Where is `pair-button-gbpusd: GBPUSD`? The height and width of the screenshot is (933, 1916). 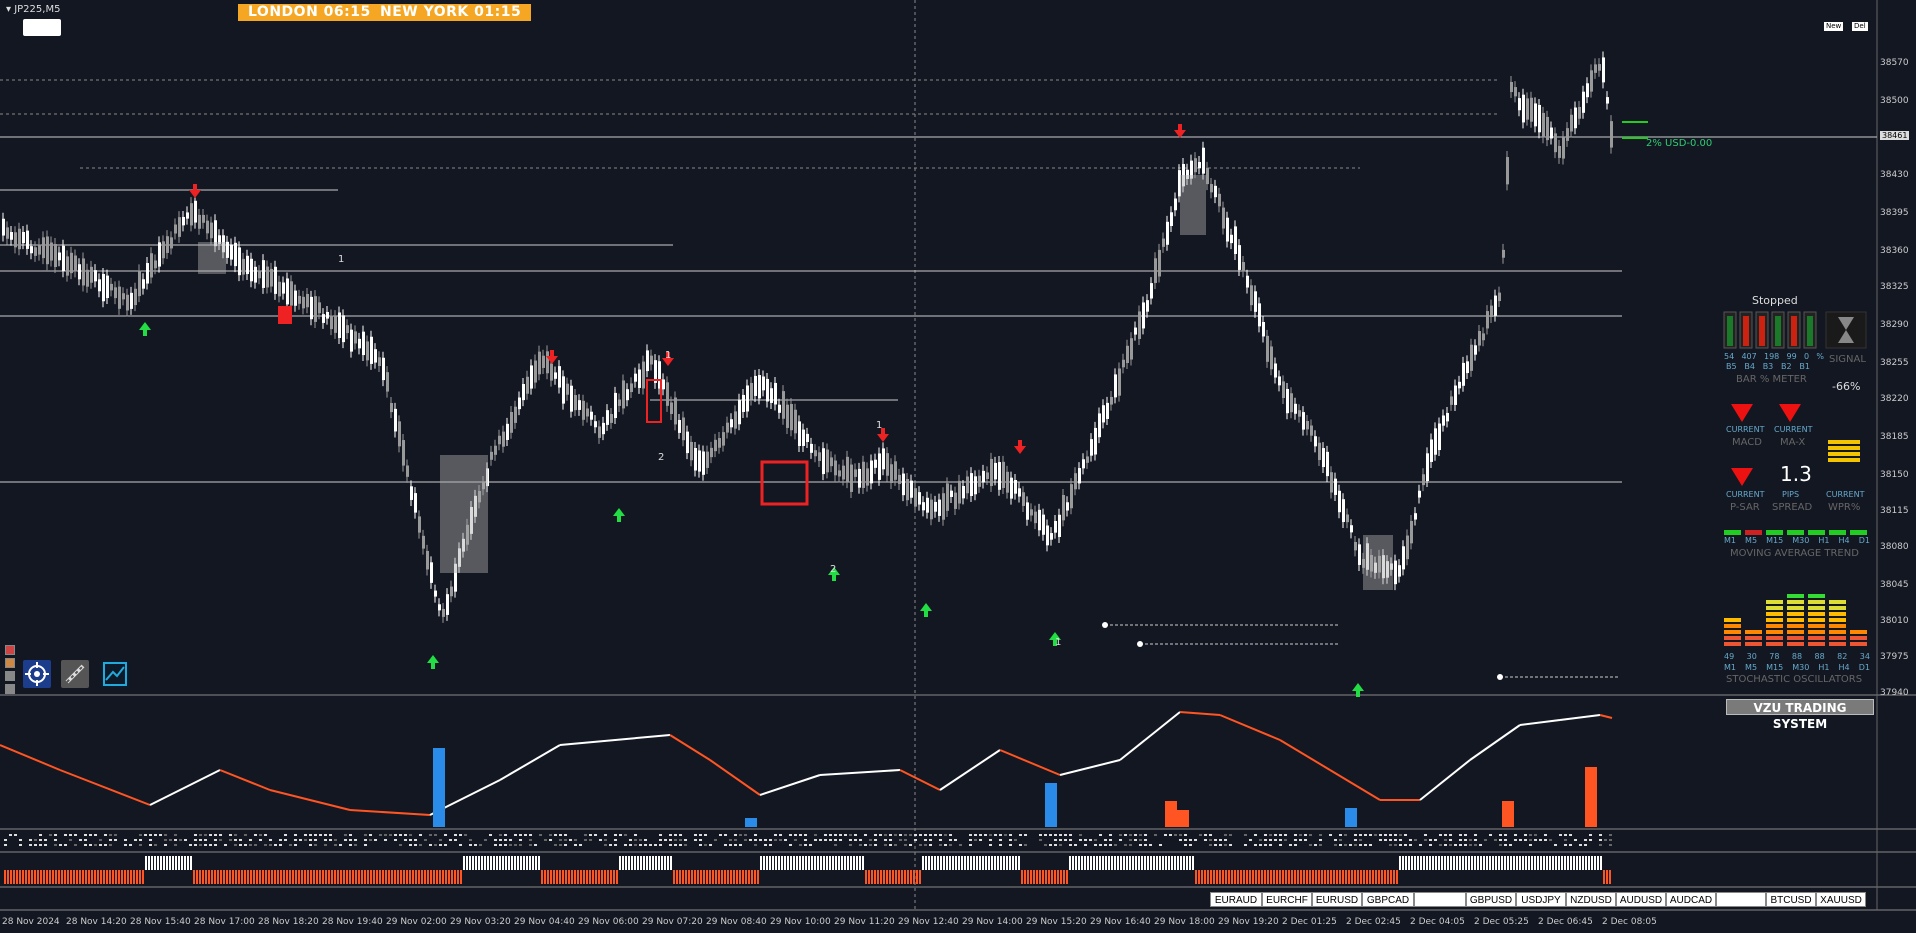
pair-button-gbpusd: GBPUSD is located at coordinates (1491, 899).